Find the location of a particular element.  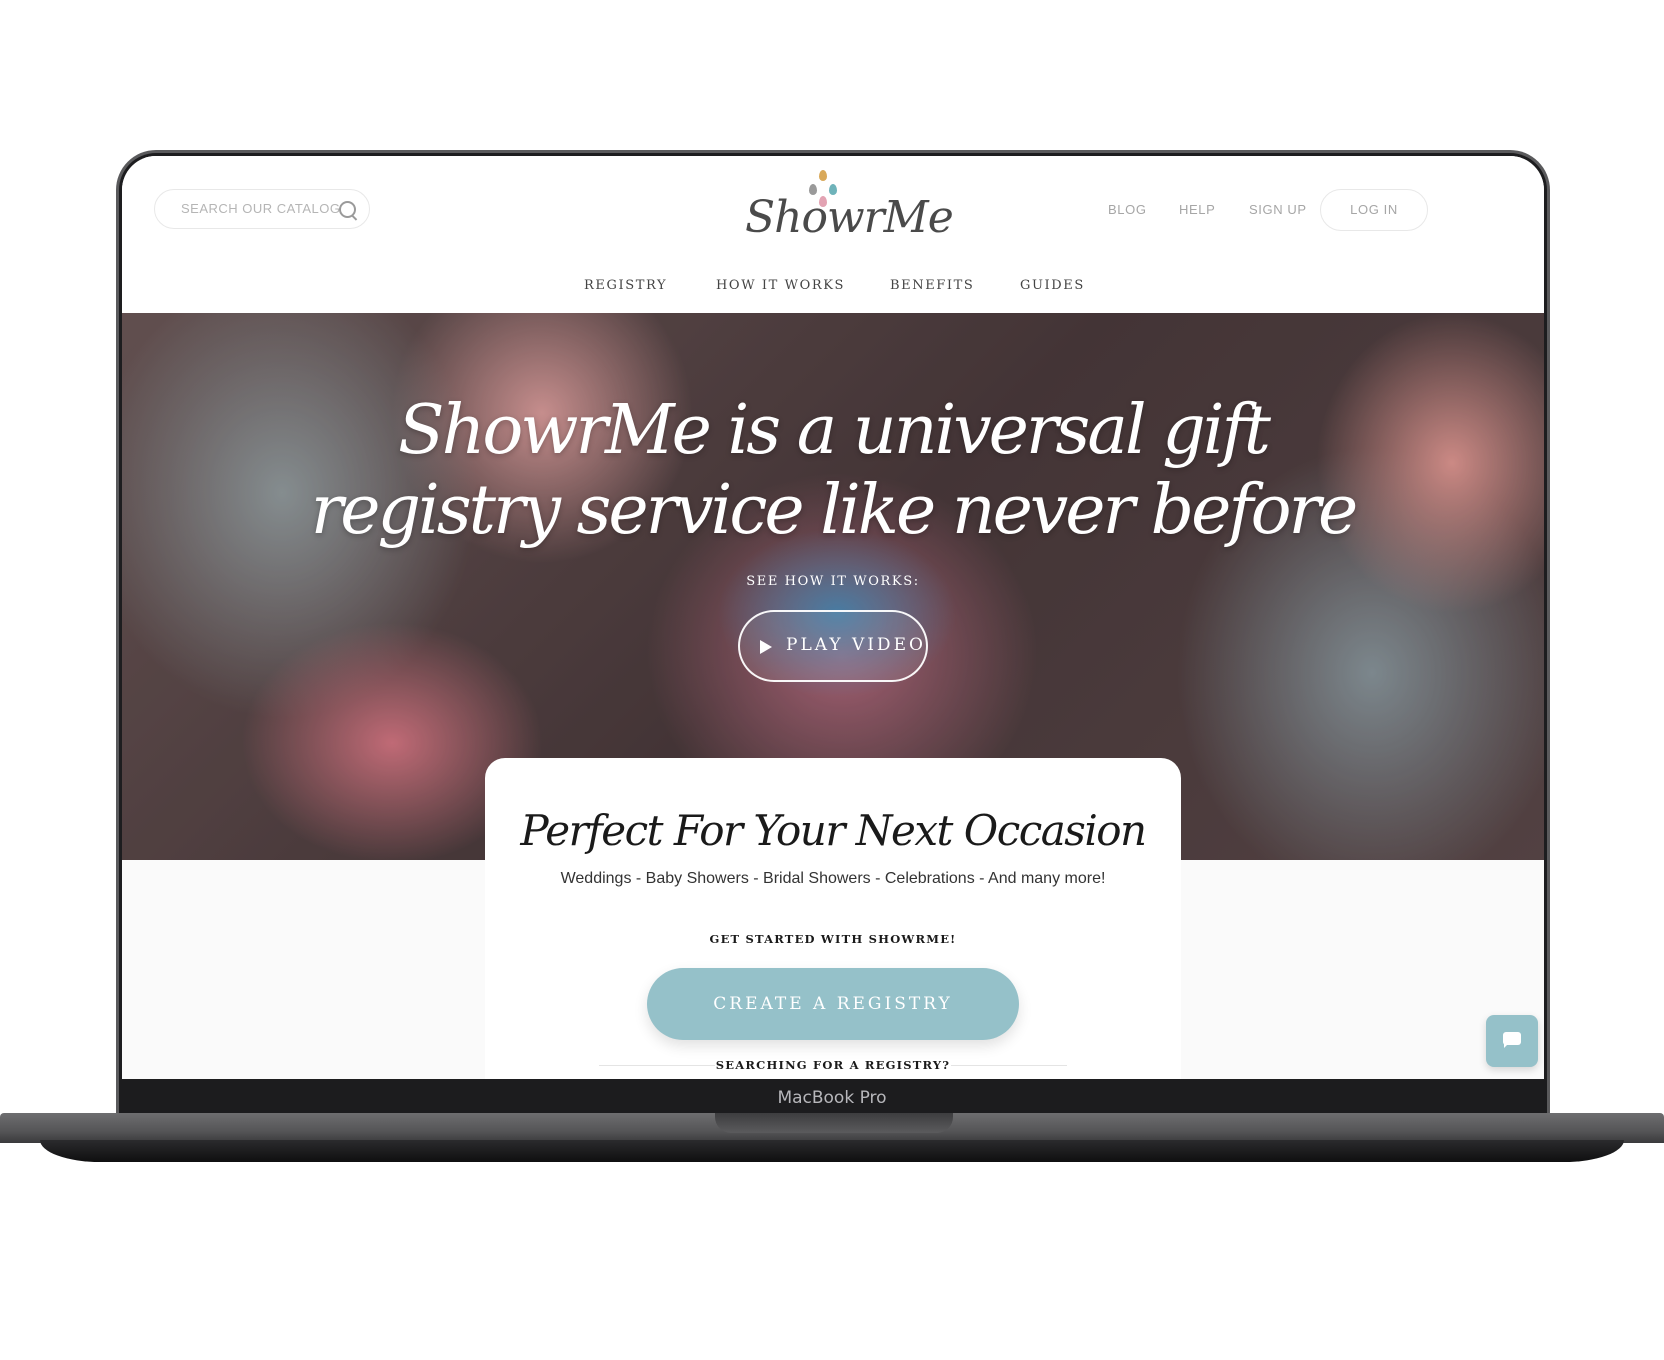

searching-registry-label: SEARCHING FOR A REGISTRY? is located at coordinates (833, 1065).